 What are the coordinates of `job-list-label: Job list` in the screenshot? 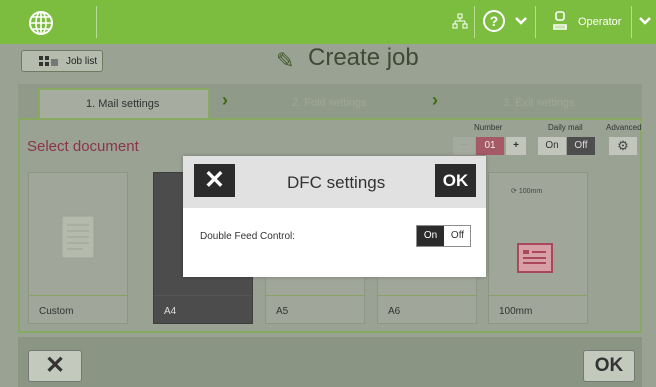 It's located at (82, 61).